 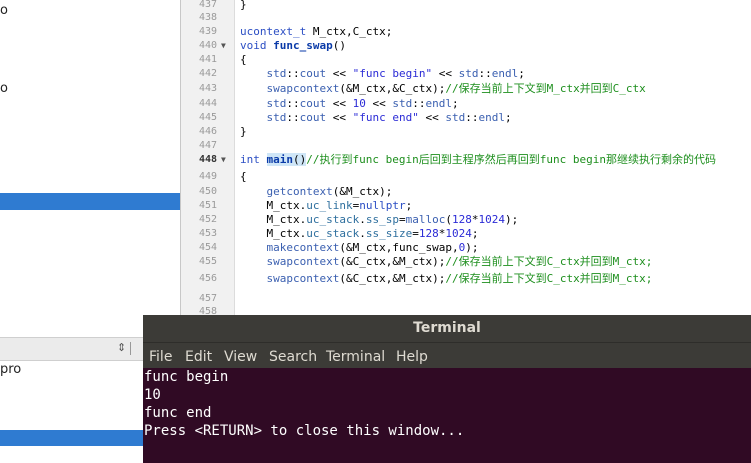 What do you see at coordinates (316, 31) in the screenshot?
I see `code-text: ucontext_t M_ctx,C_ctx;` at bounding box center [316, 31].